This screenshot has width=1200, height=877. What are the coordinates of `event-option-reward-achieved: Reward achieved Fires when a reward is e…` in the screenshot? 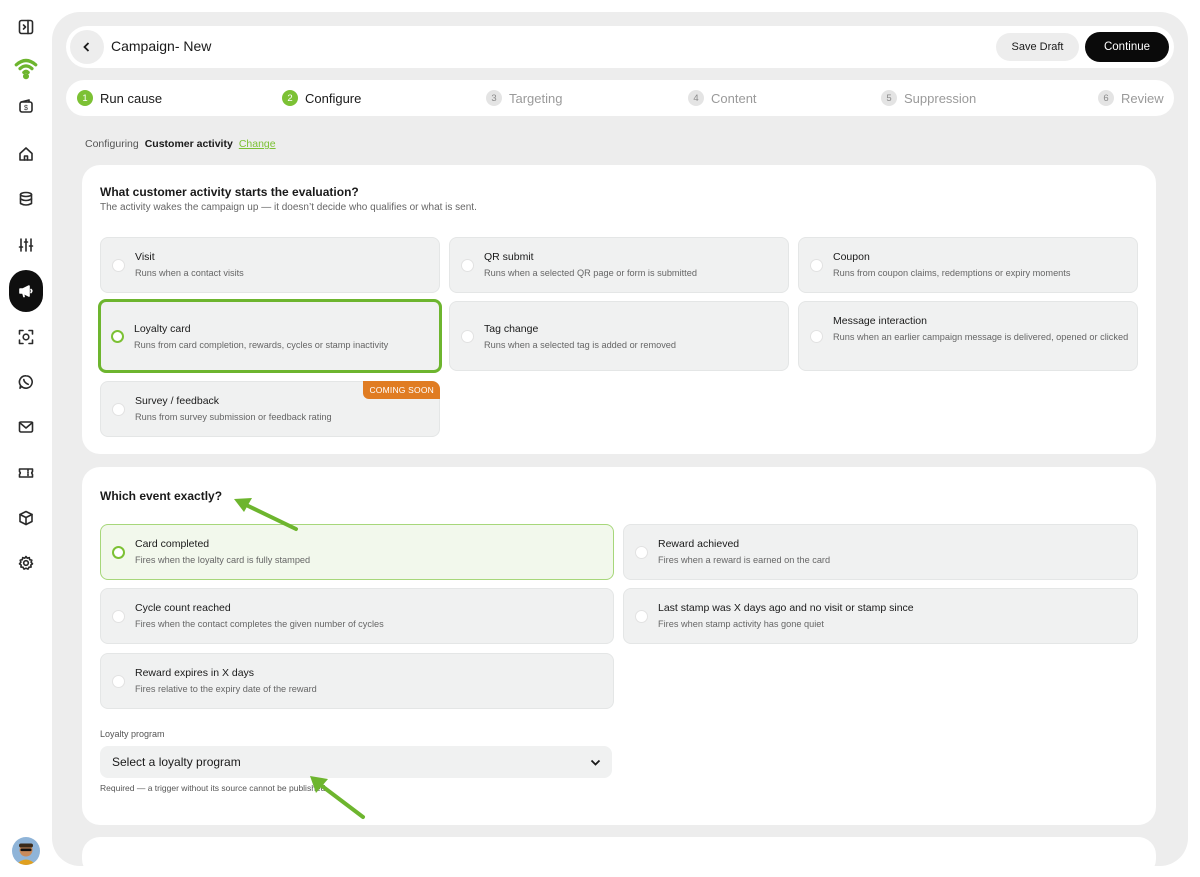 It's located at (880, 552).